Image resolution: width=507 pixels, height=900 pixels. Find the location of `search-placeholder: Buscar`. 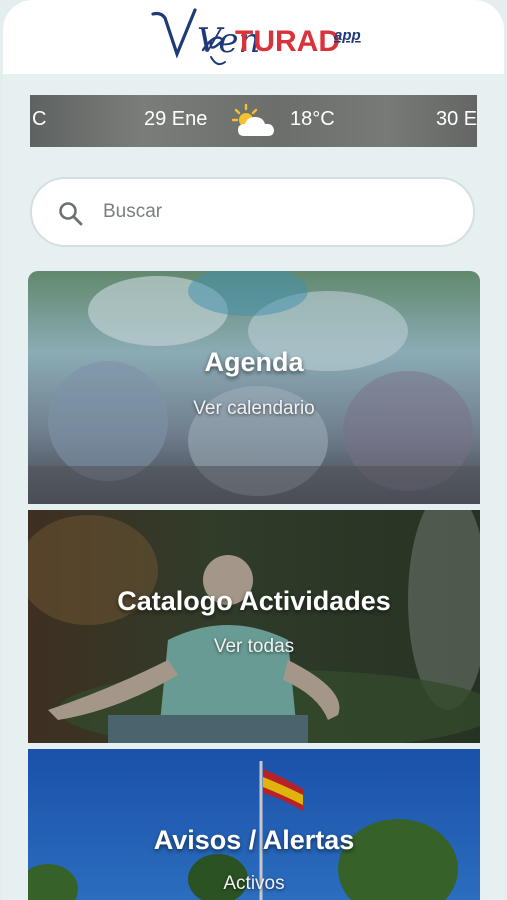

search-placeholder: Buscar is located at coordinates (133, 211).